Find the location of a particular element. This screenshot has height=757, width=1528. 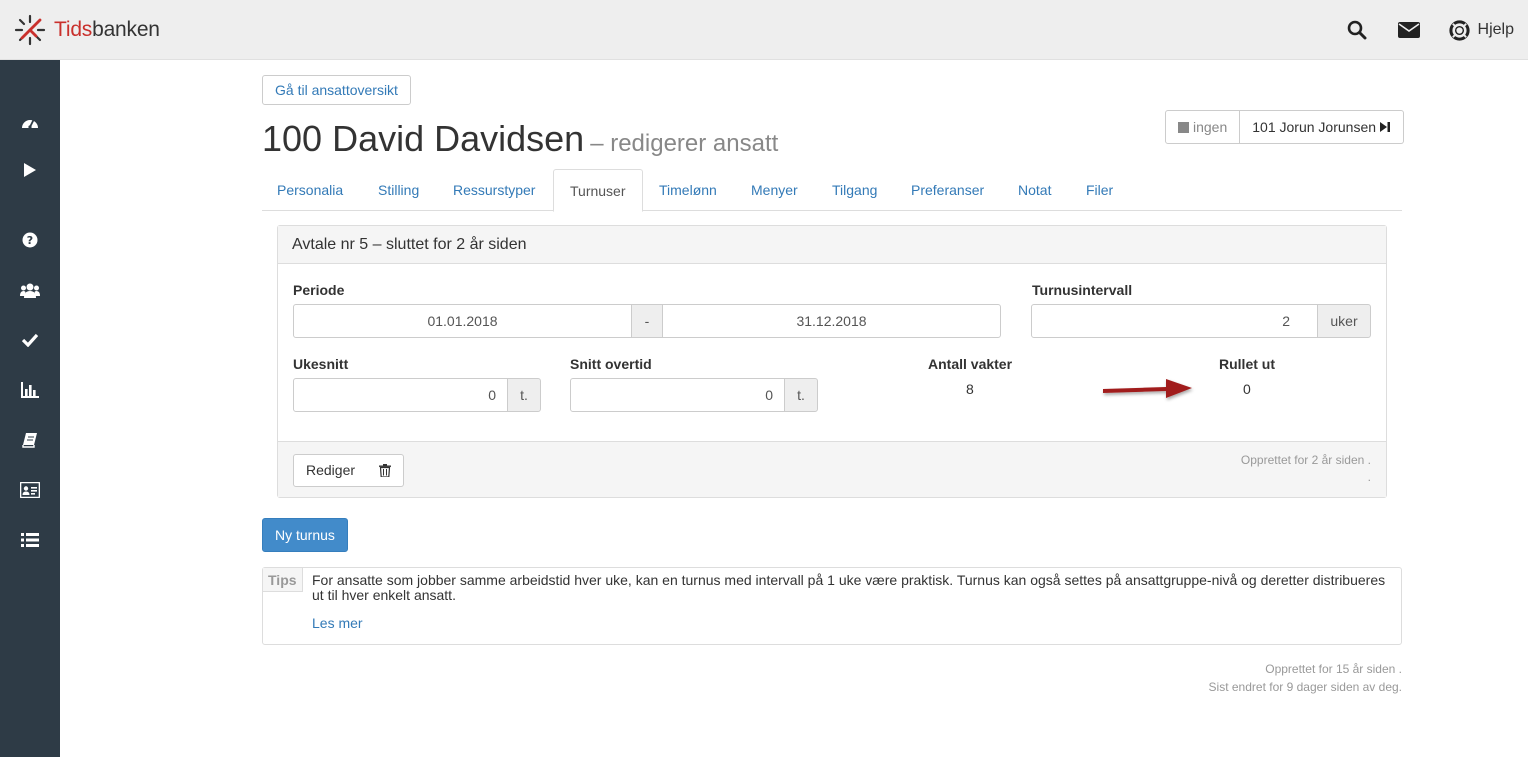

trash-icon is located at coordinates (385, 470).